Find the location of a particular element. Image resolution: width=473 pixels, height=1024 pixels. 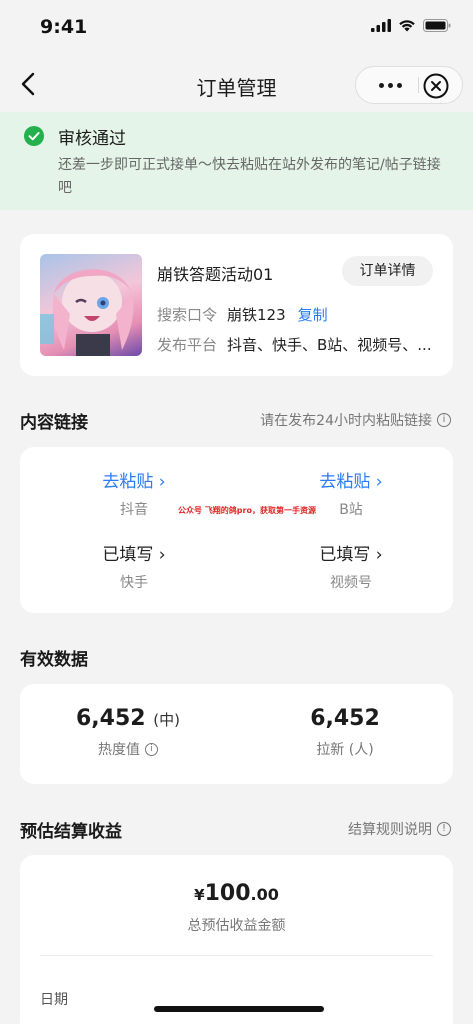

total-amount-label: 总预估收益金额 is located at coordinates (236, 926).